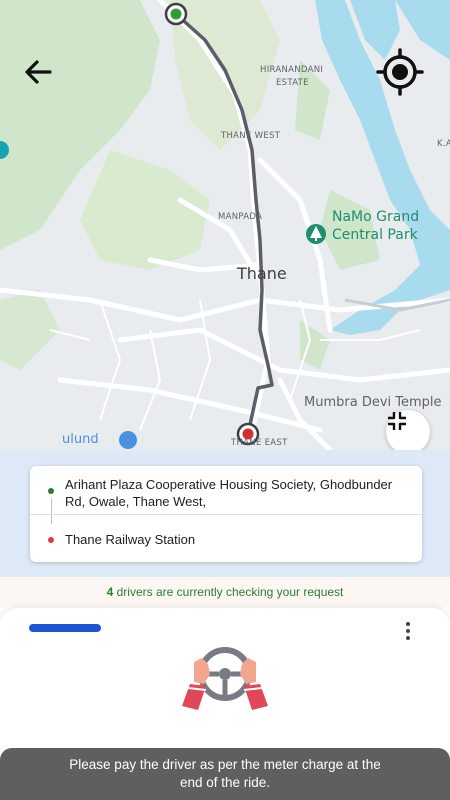 The image size is (450, 800). I want to click on collapse-icon, so click(397, 421).